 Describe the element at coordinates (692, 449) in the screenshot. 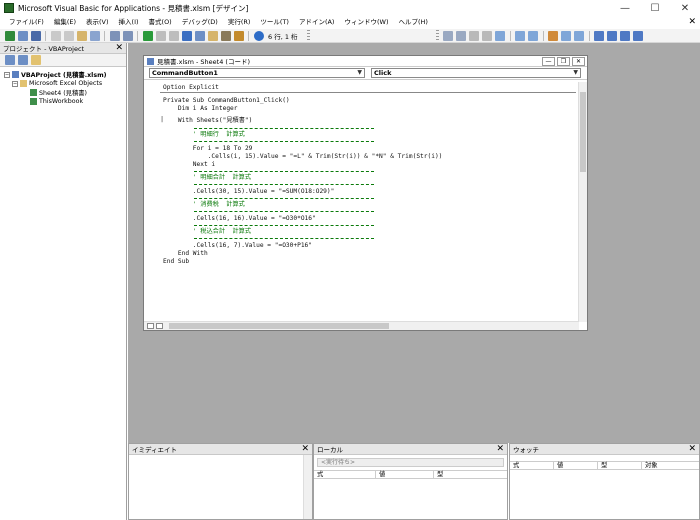

I see `watch-close-icon: ✕` at that location.